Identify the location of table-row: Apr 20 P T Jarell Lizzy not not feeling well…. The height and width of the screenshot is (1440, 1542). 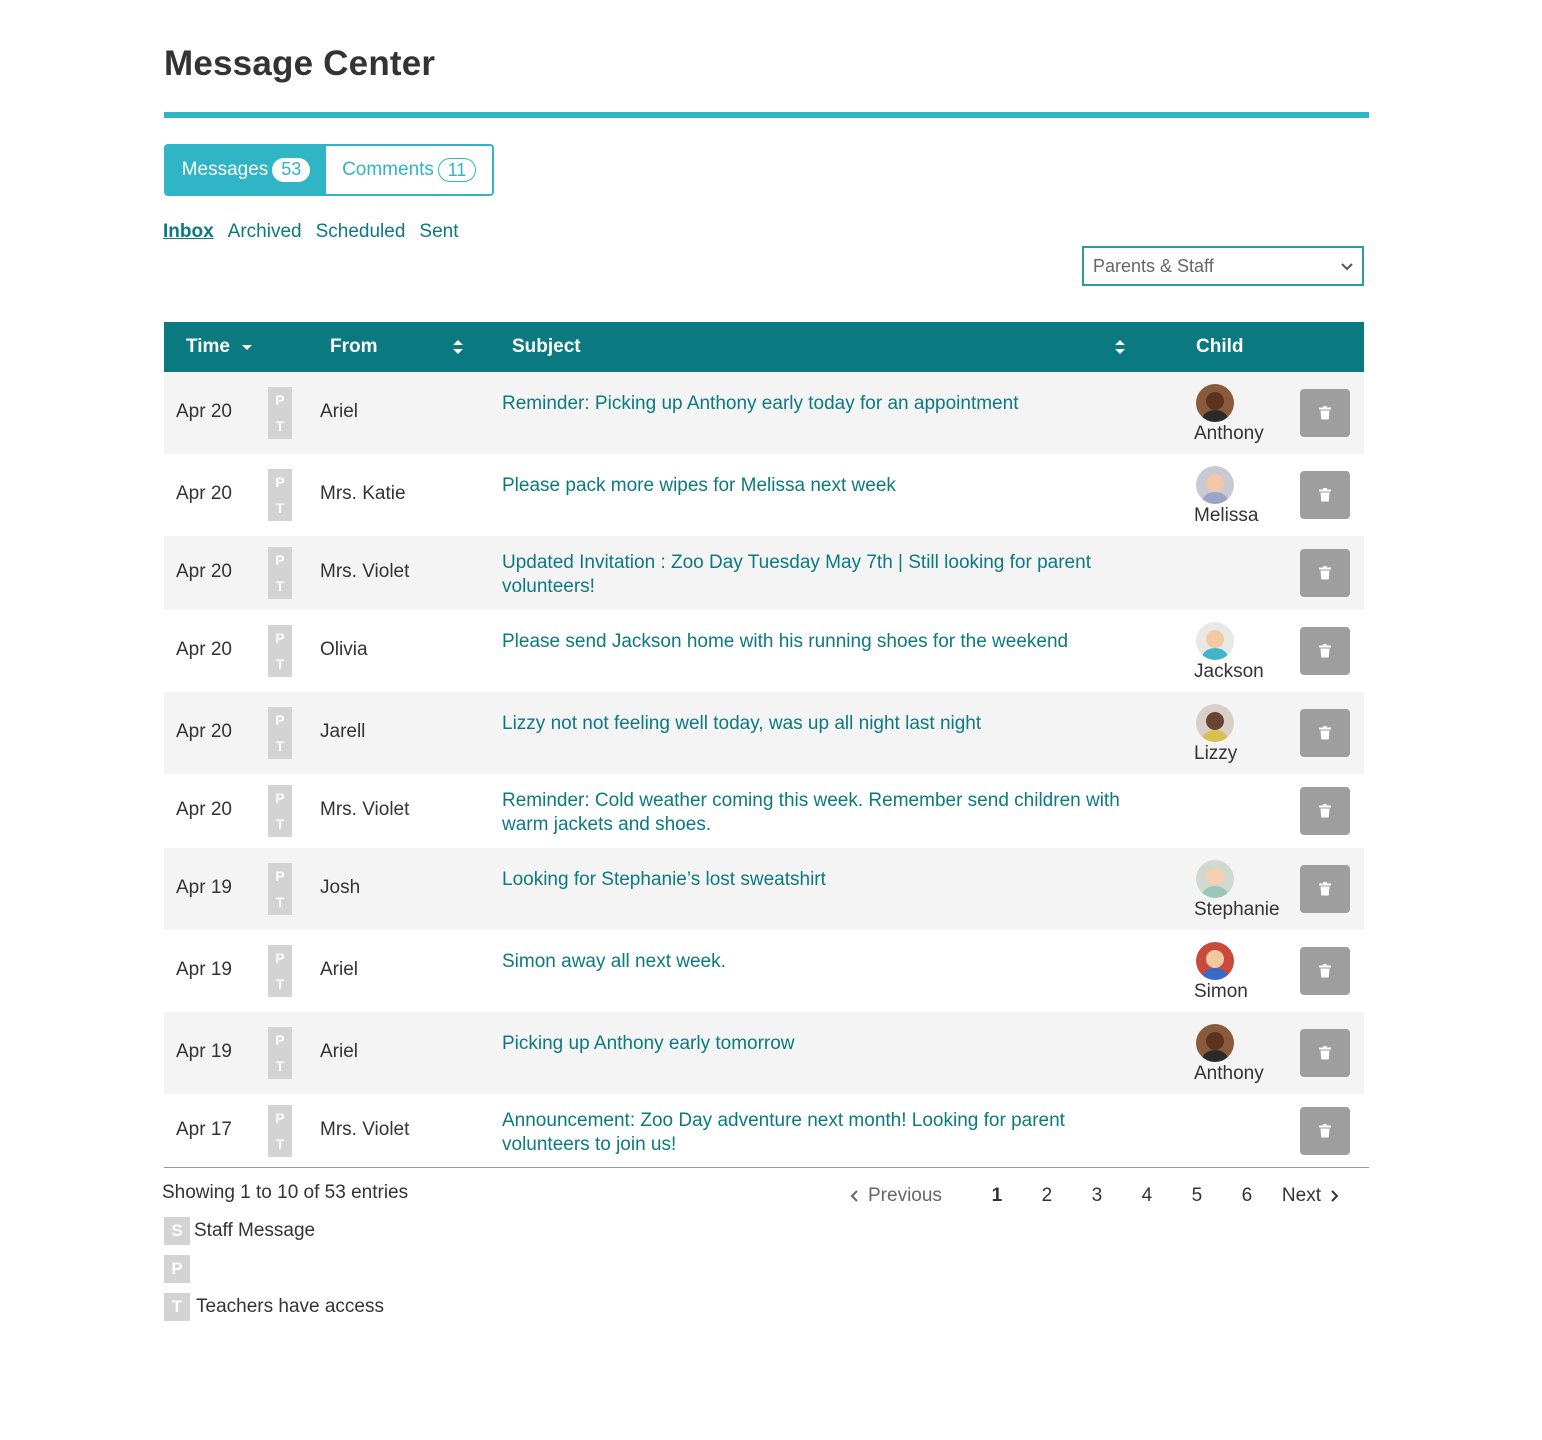
(764, 733).